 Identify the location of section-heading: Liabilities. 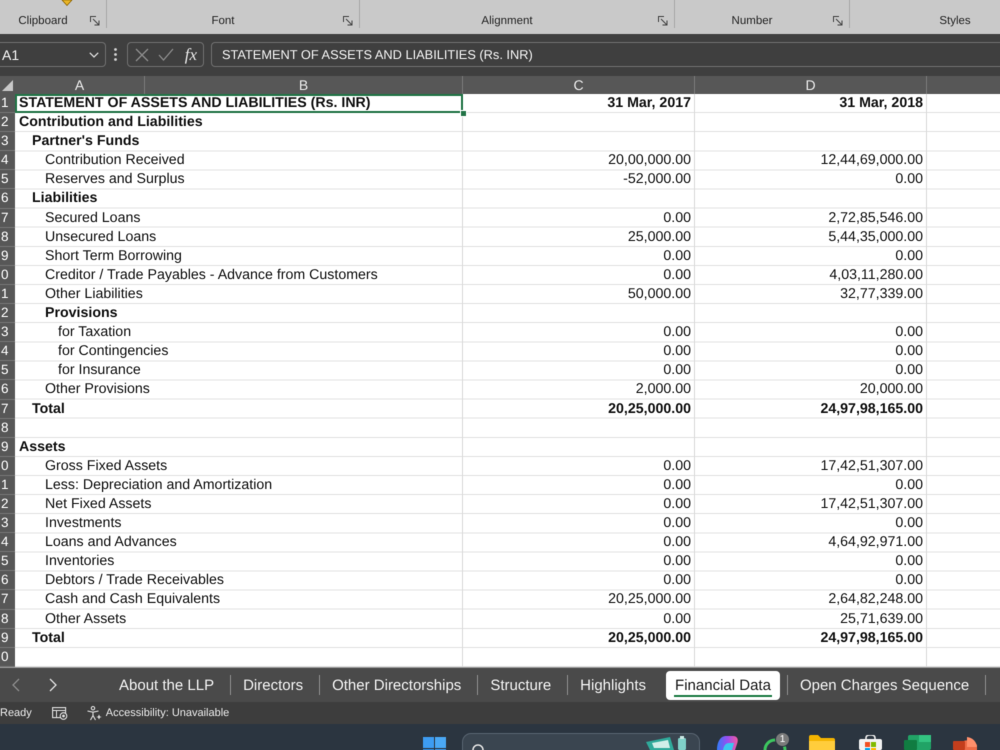
(65, 198).